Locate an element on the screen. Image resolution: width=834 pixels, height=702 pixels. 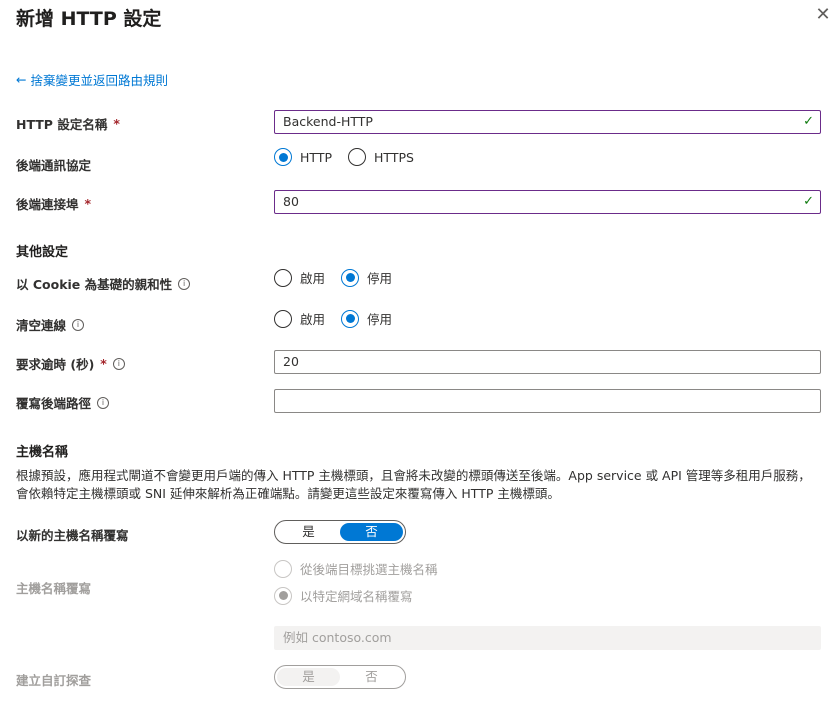
cookie-affinity-radio-group: 啟用 停用 is located at coordinates (333, 277).